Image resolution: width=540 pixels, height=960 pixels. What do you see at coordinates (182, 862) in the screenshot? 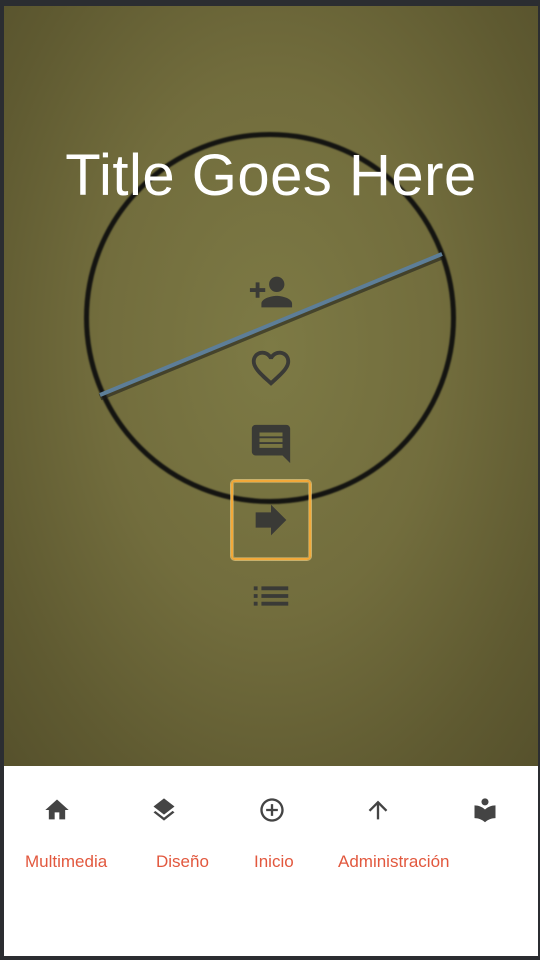
I see `nav-label-diseno: Diseño` at bounding box center [182, 862].